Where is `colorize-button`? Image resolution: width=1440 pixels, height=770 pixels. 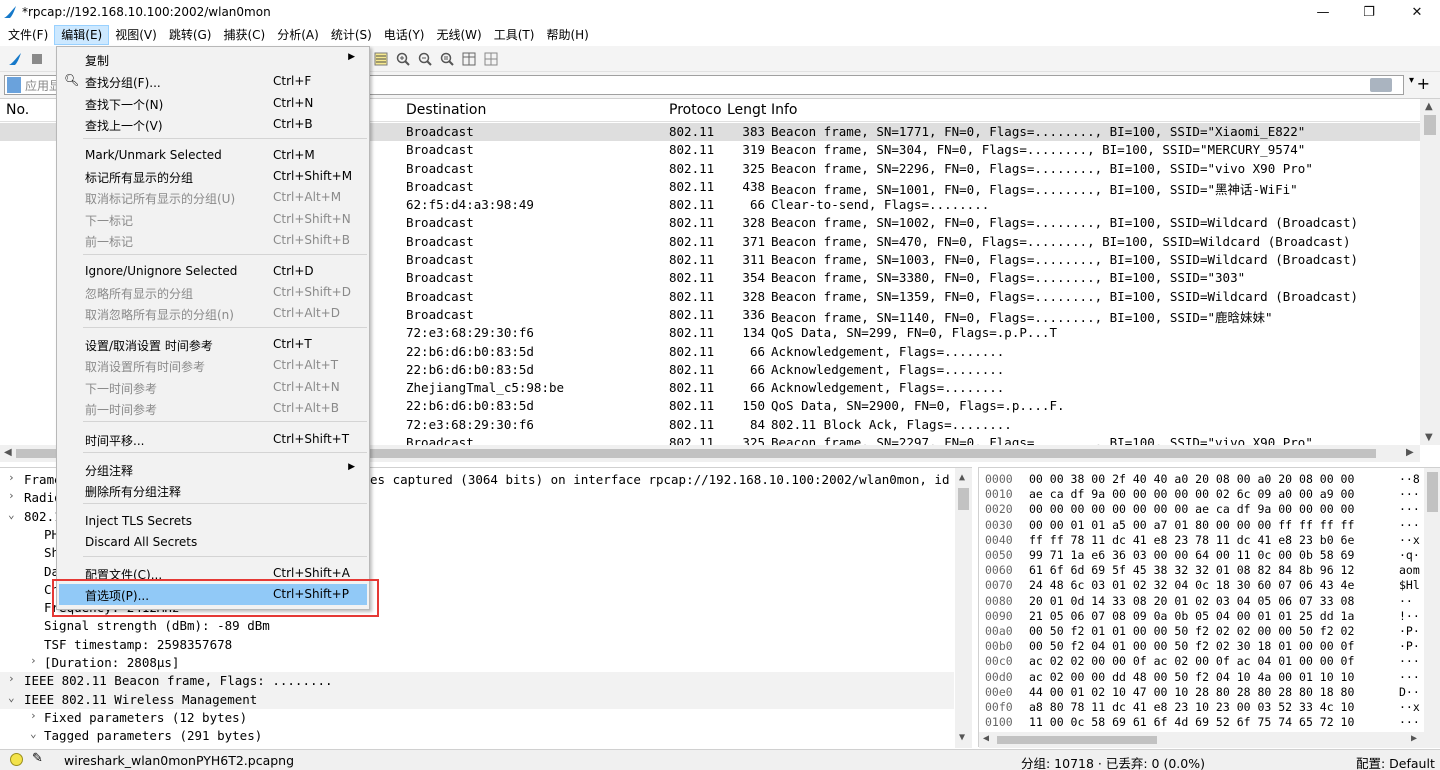 colorize-button is located at coordinates (381, 59).